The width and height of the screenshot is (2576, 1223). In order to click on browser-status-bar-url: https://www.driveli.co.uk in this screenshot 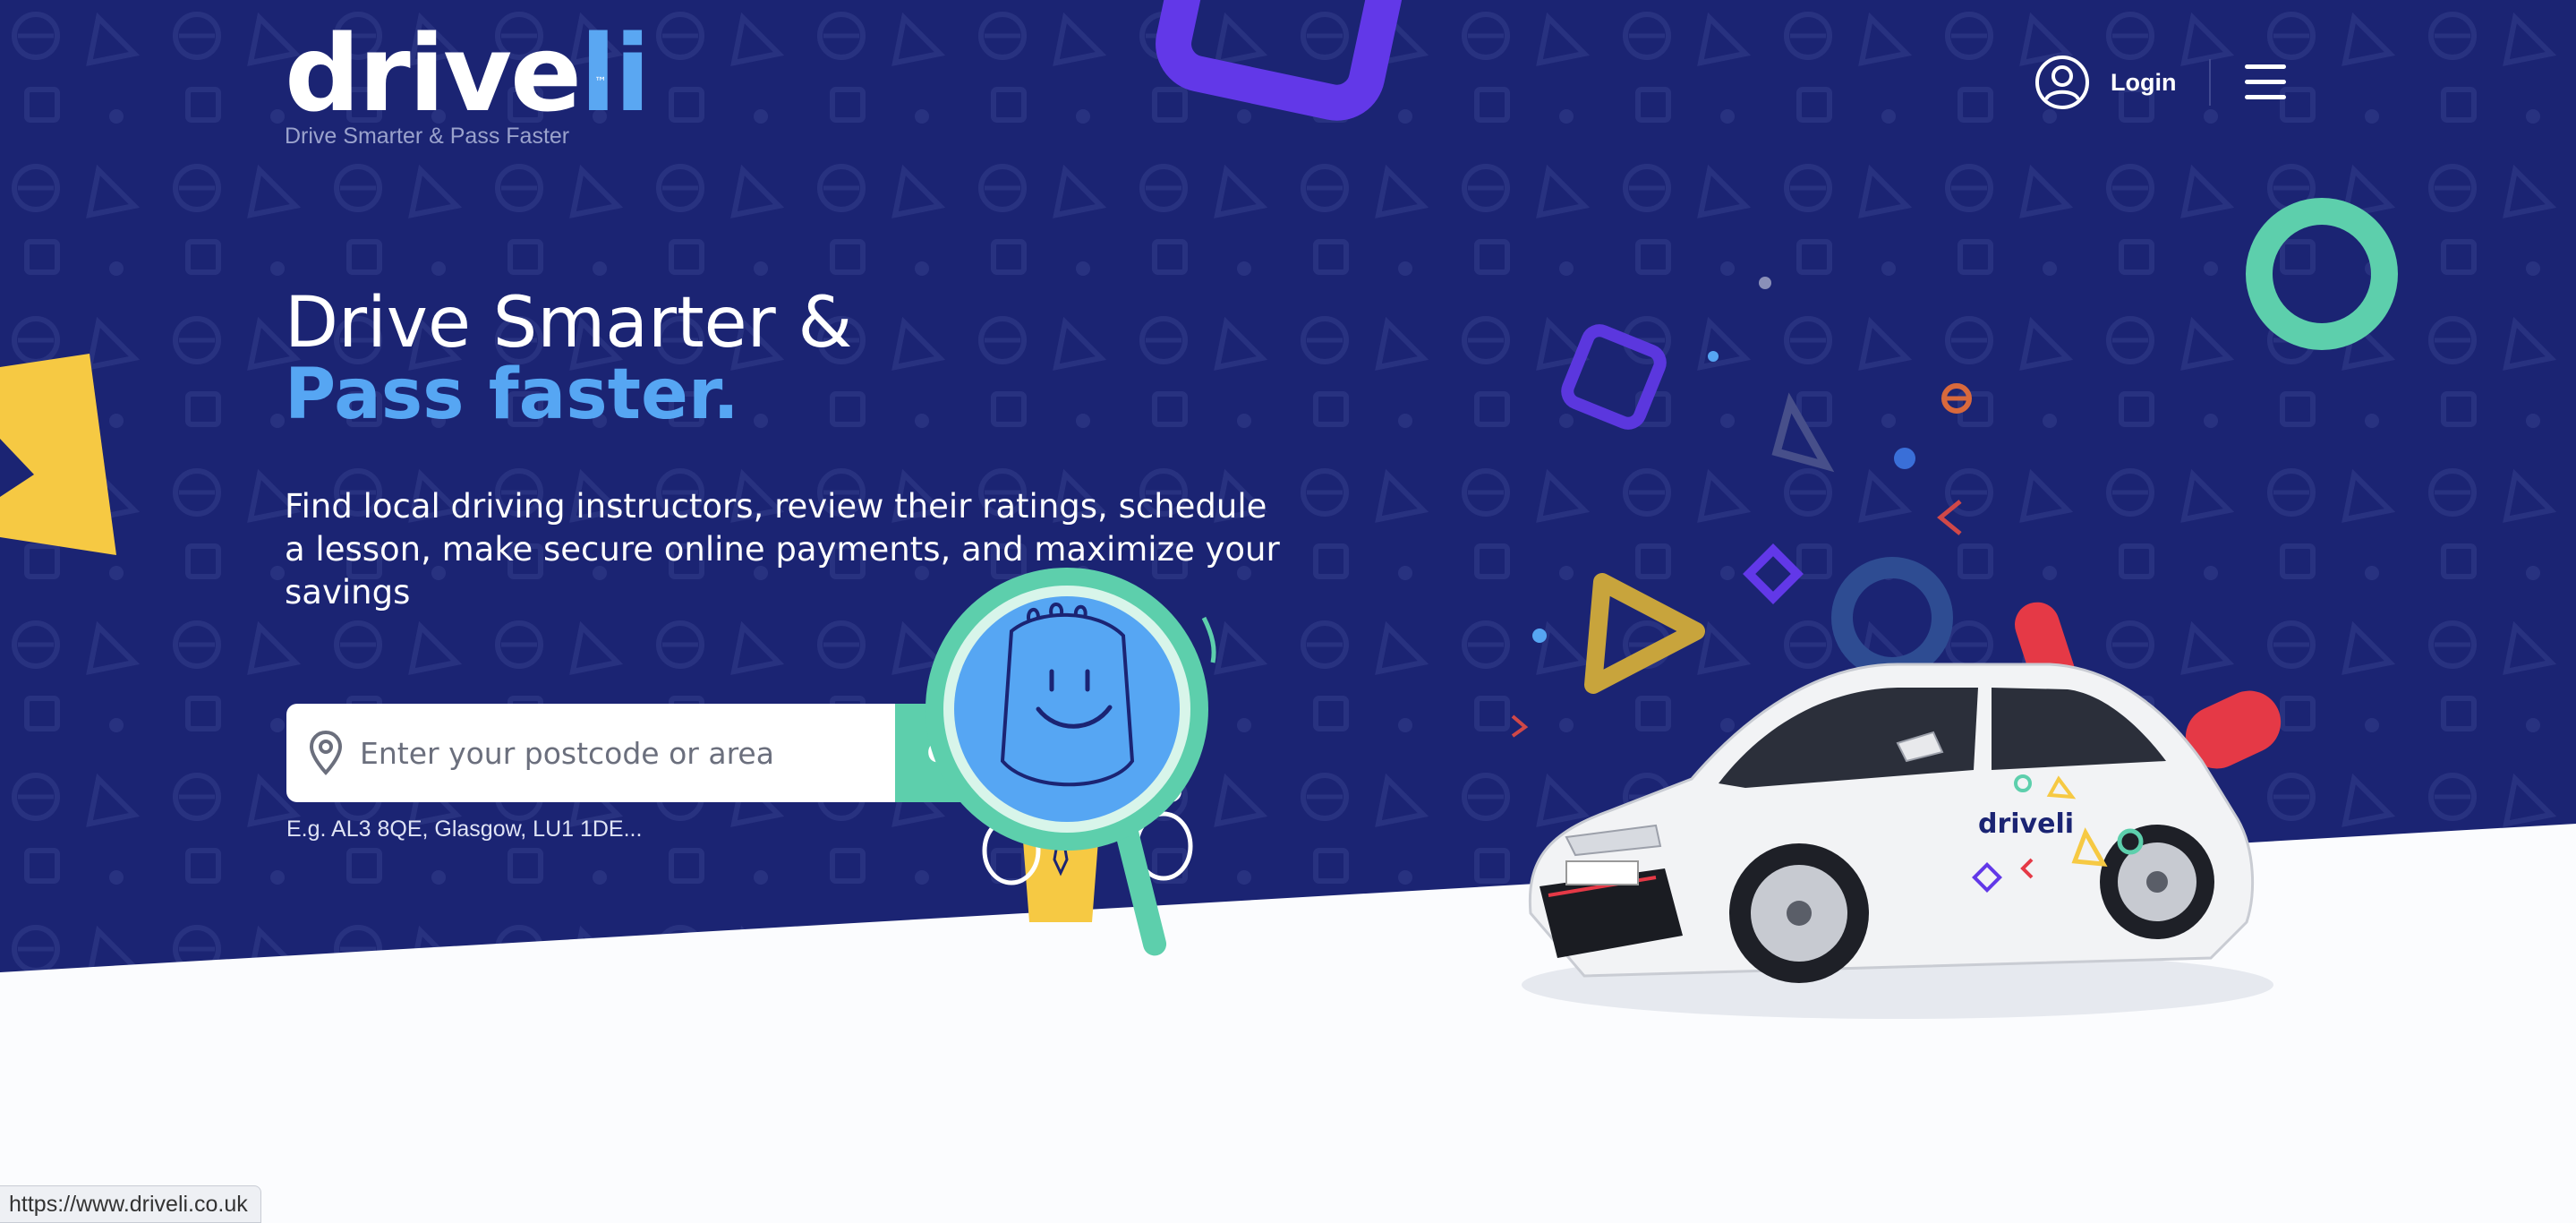, I will do `click(130, 1204)`.